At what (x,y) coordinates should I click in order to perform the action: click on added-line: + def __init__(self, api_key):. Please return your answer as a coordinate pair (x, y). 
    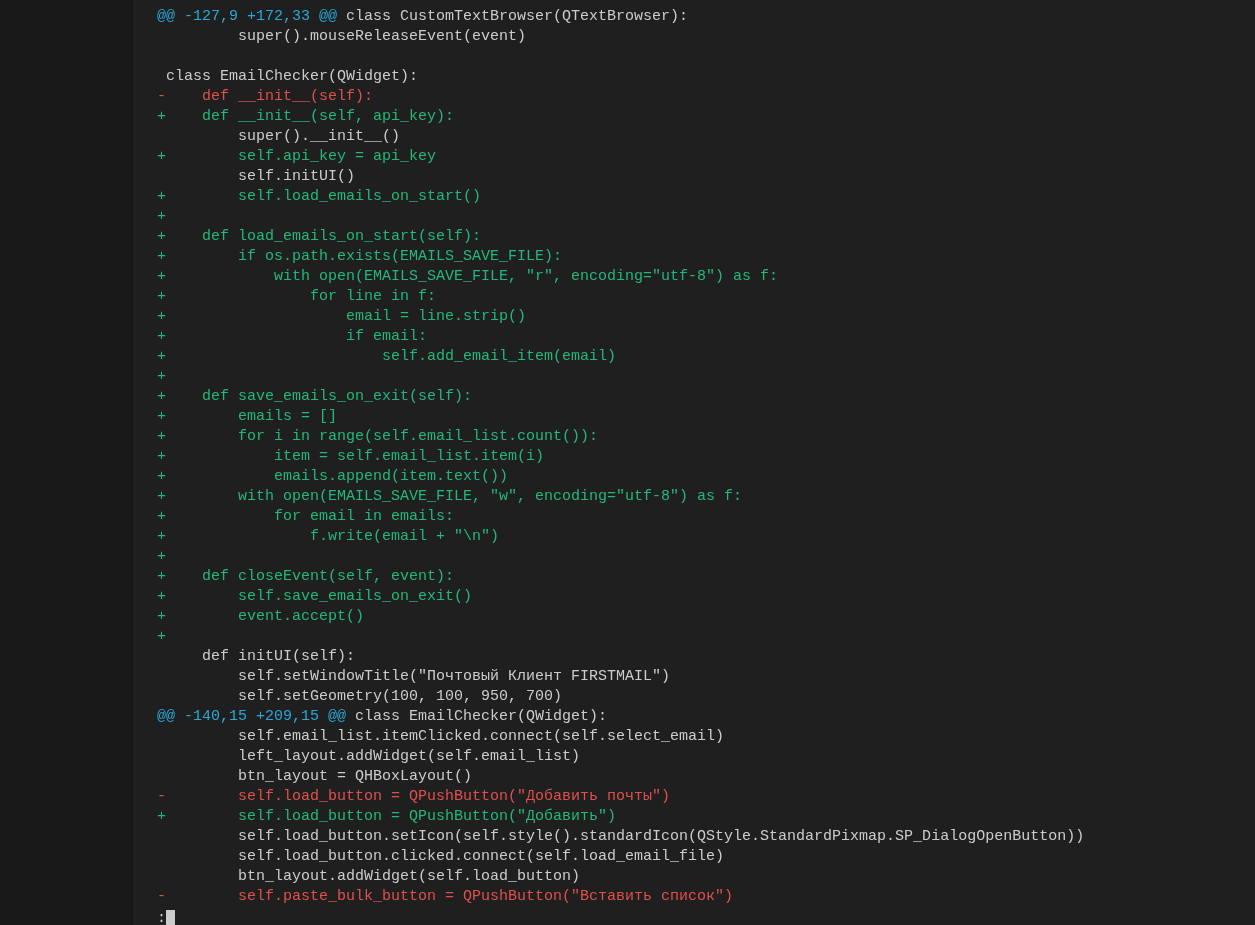
    Looking at the image, I should click on (306, 116).